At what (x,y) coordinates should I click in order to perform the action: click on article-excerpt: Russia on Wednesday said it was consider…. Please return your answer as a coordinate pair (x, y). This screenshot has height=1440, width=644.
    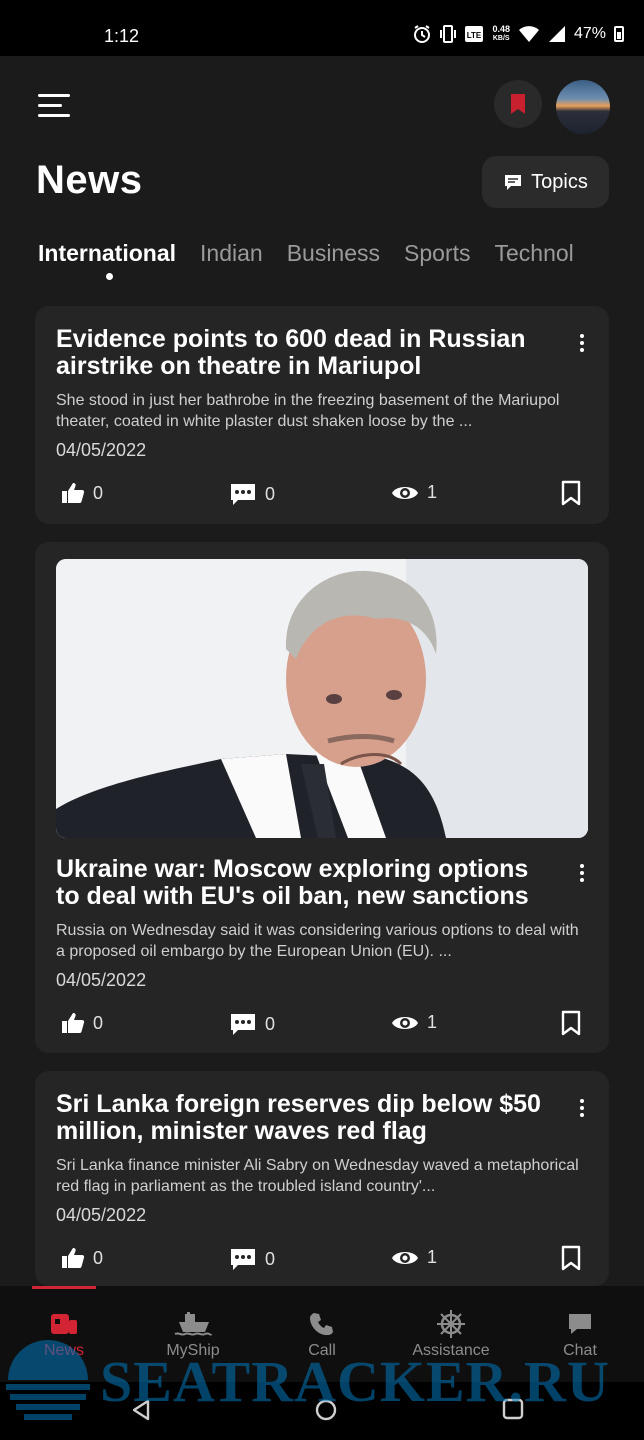
    Looking at the image, I should click on (317, 941).